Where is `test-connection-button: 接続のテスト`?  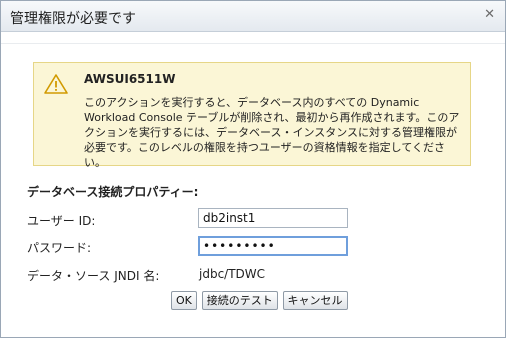 test-connection-button: 接続のテスト is located at coordinates (239, 300).